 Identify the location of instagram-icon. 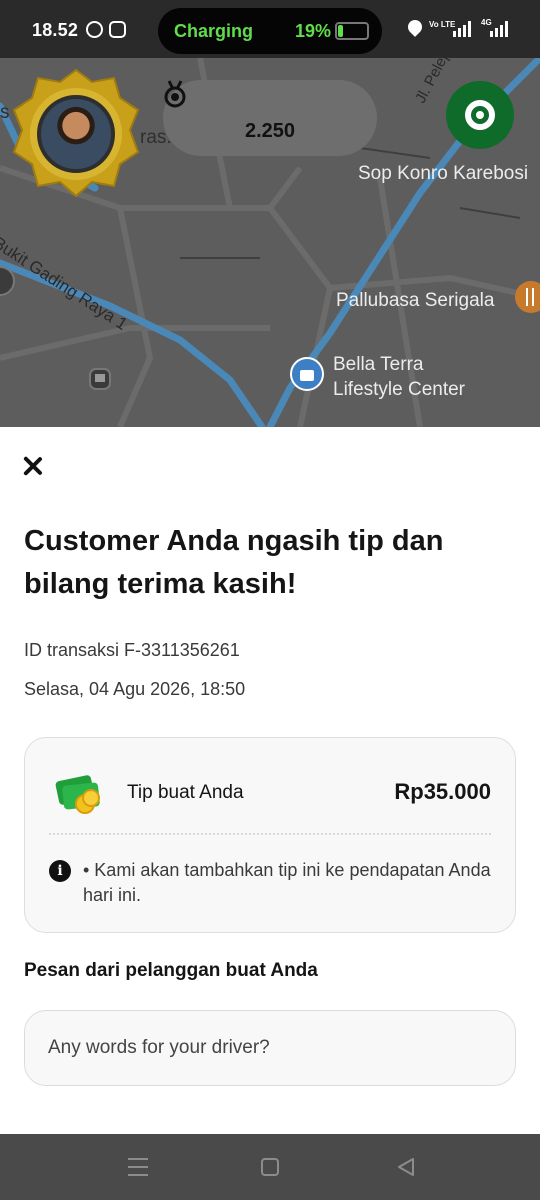
(117, 29).